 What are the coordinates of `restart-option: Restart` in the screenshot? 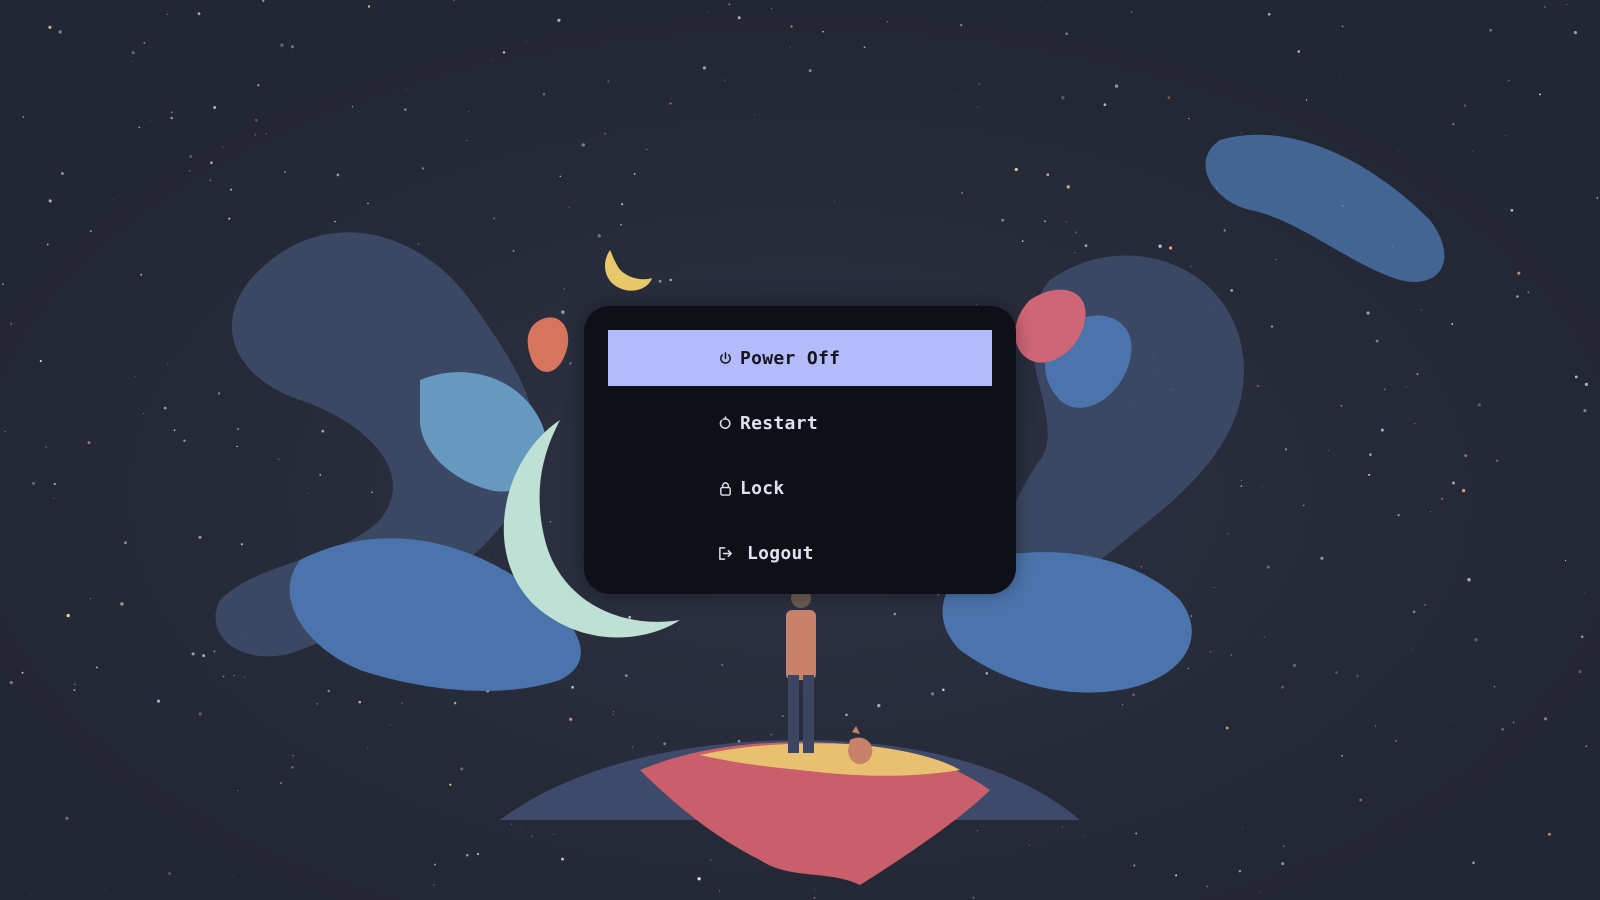 It's located at (800, 423).